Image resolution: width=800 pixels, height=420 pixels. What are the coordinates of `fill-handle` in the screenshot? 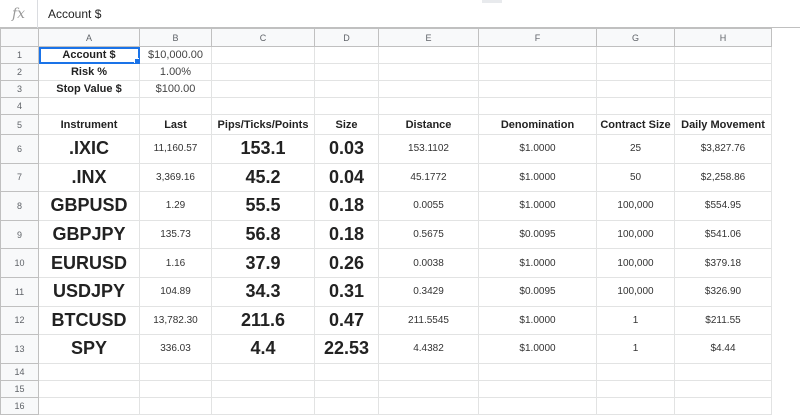 It's located at (136, 60).